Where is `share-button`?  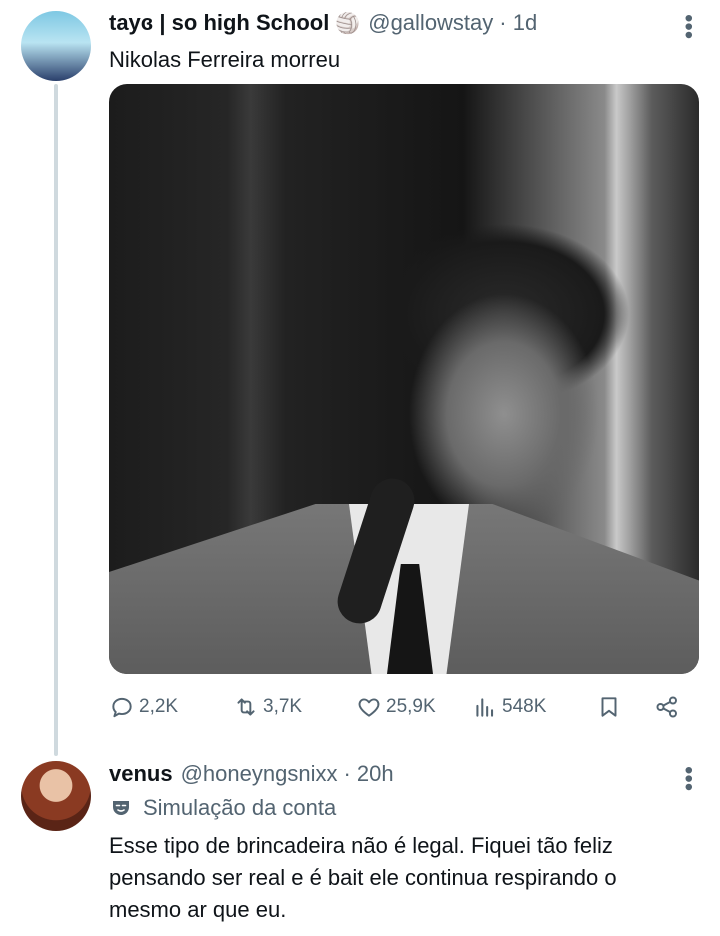
share-button is located at coordinates (667, 707).